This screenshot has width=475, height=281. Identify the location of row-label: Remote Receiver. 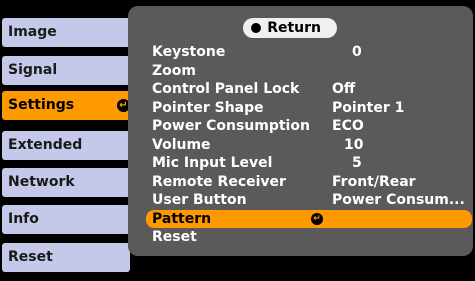
(219, 181).